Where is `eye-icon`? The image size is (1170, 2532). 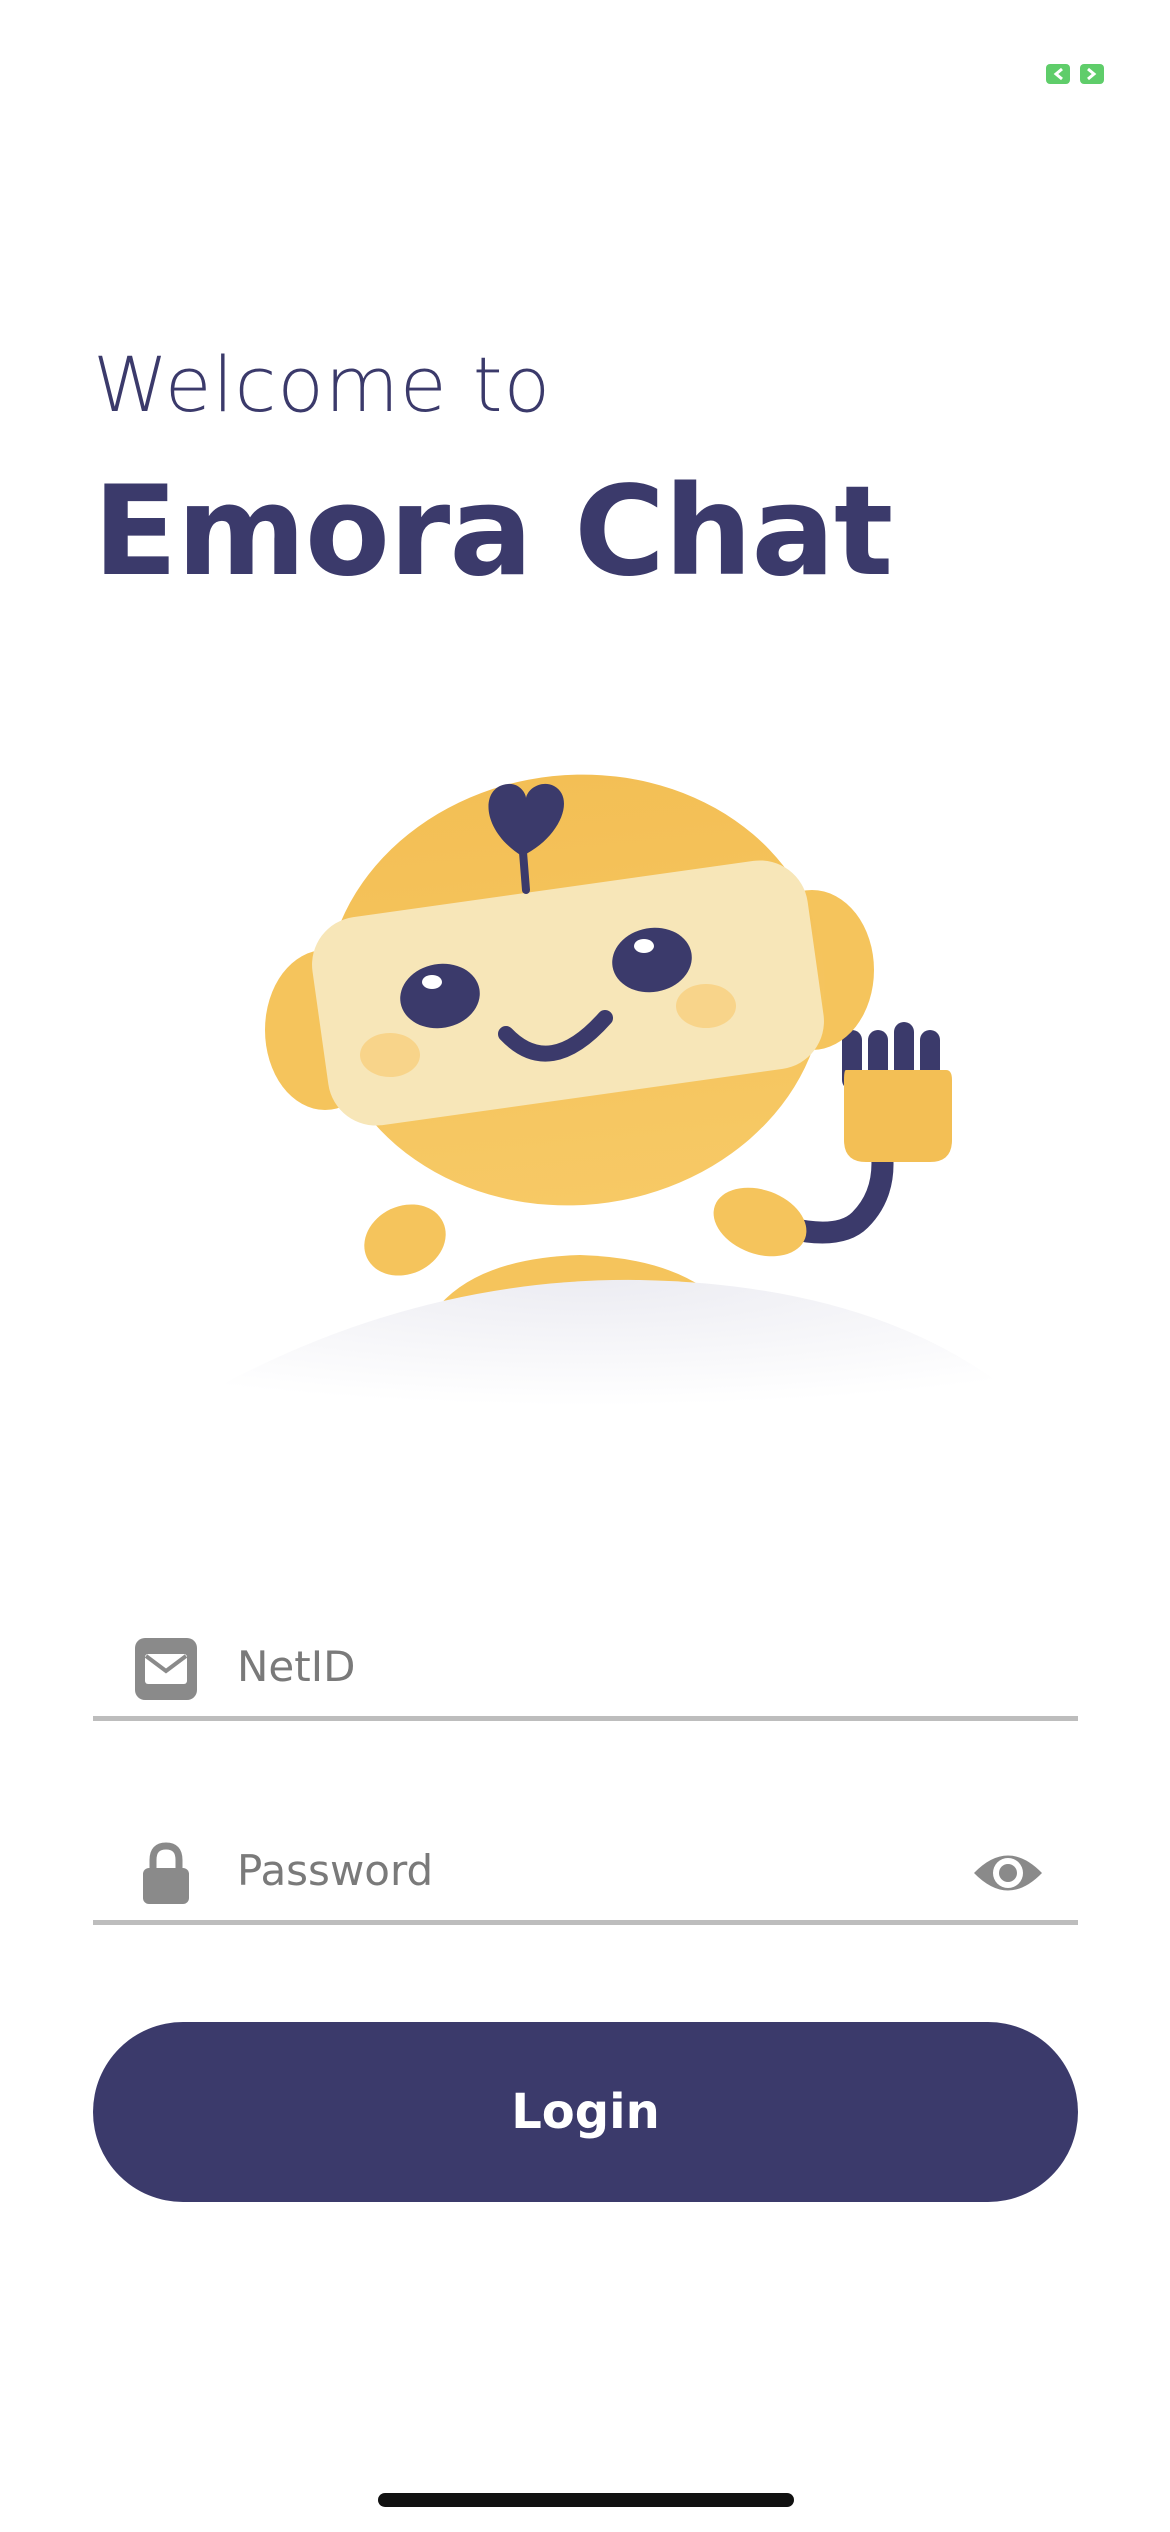
eye-icon is located at coordinates (1008, 1873).